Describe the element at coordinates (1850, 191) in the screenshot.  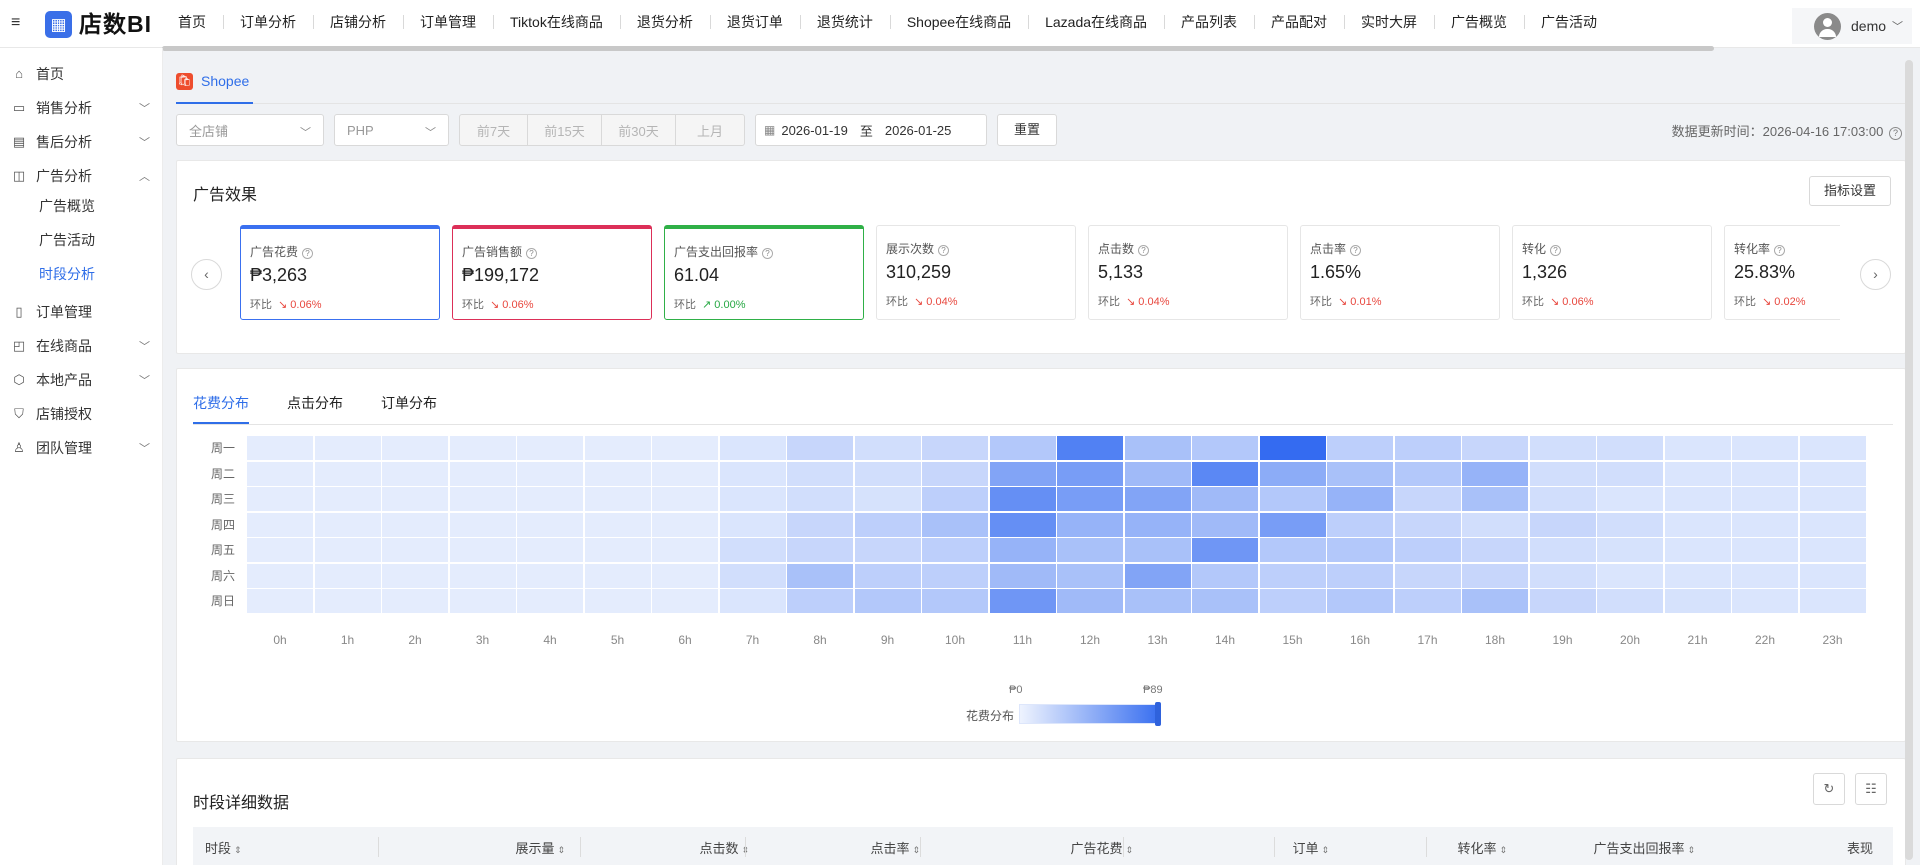
I see `metric-settings-button: 指标设置` at that location.